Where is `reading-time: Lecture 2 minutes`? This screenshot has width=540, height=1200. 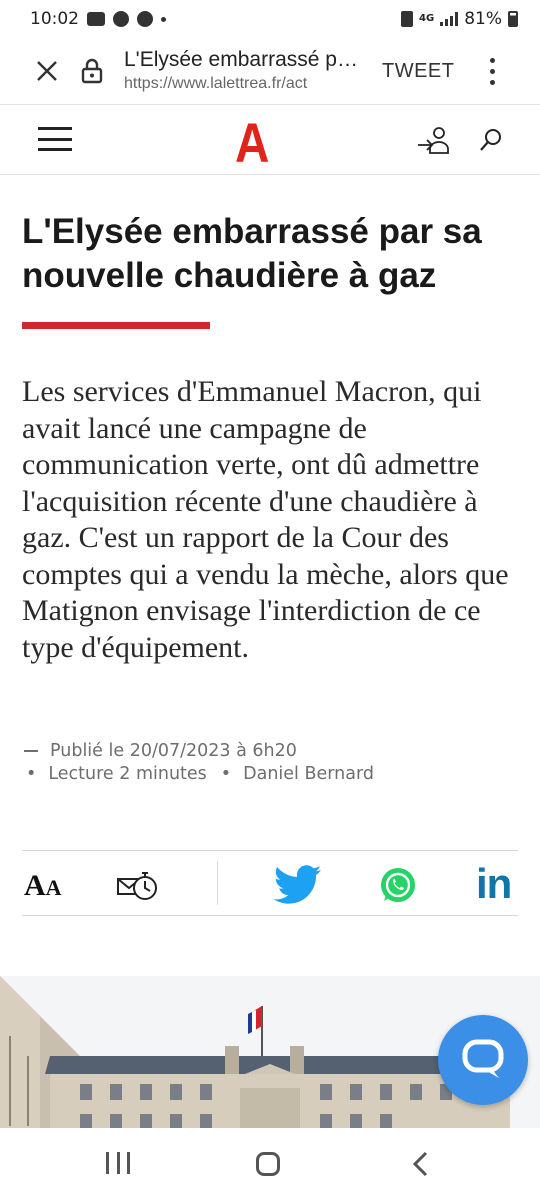 reading-time: Lecture 2 minutes is located at coordinates (127, 774).